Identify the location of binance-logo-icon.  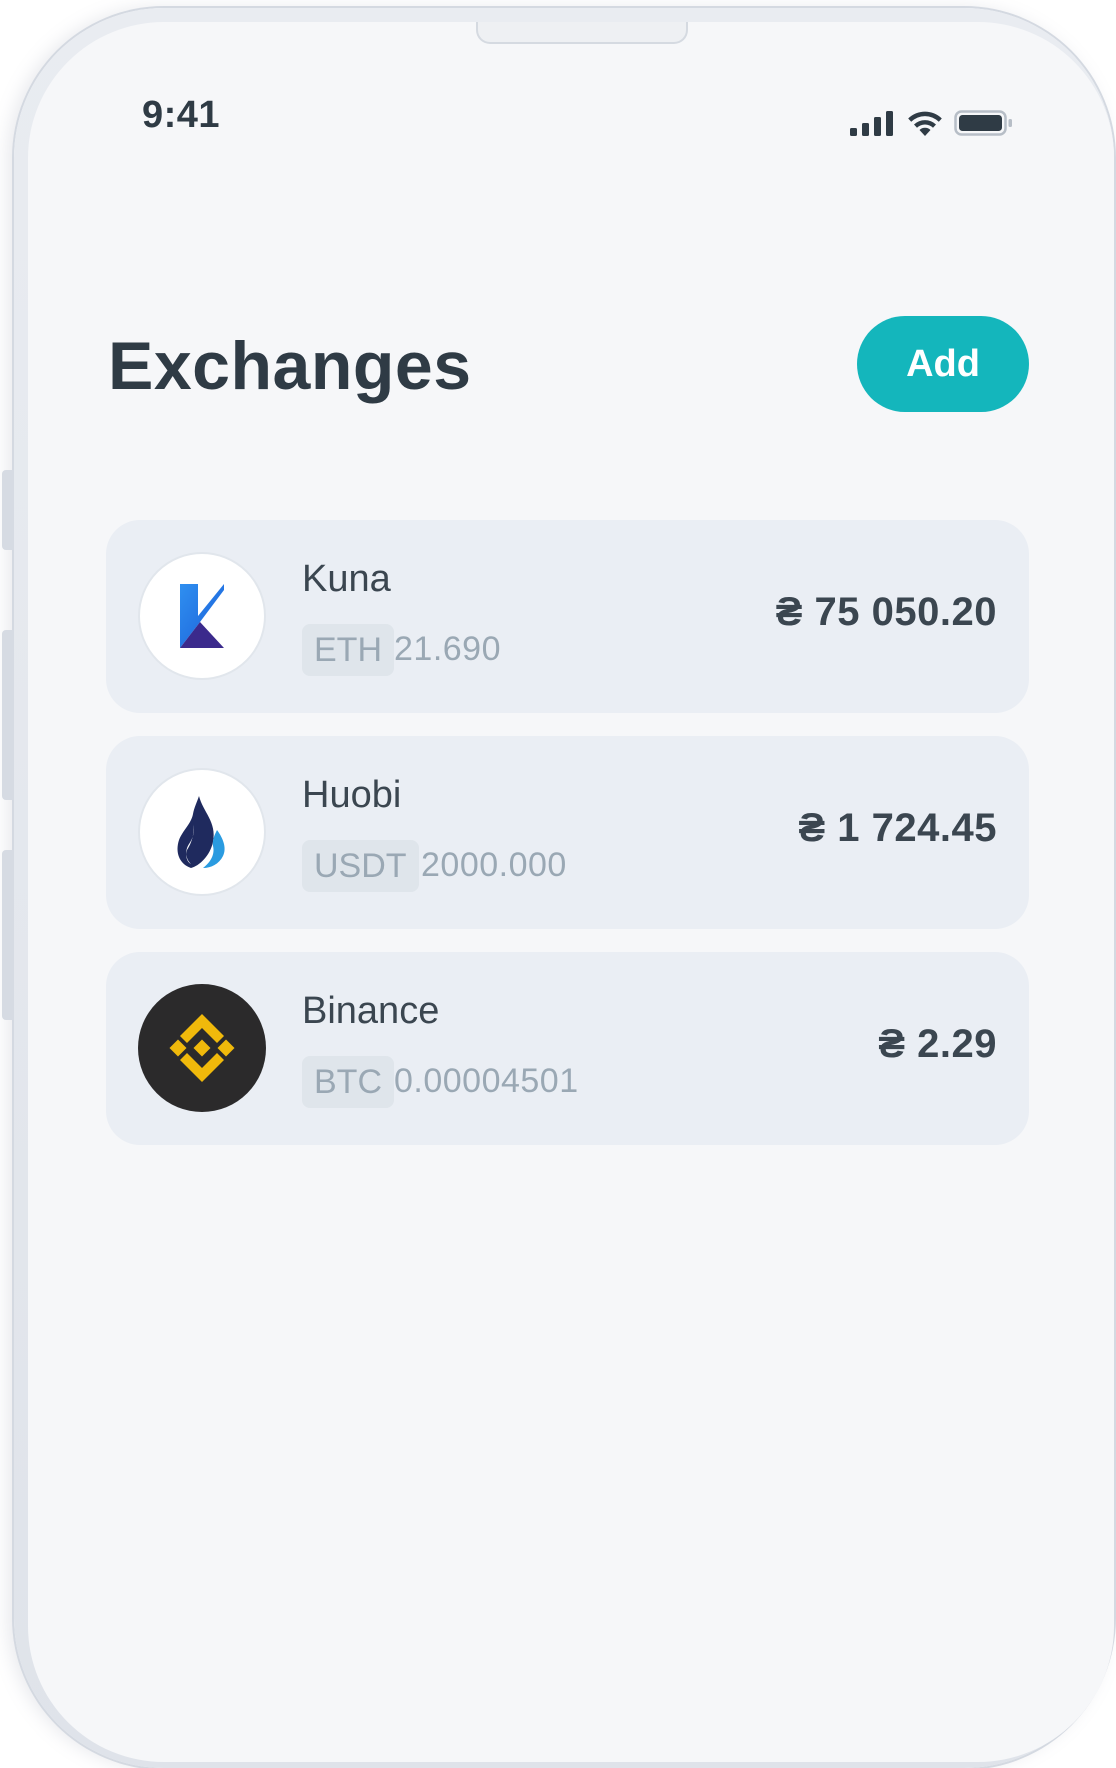
(202, 1048).